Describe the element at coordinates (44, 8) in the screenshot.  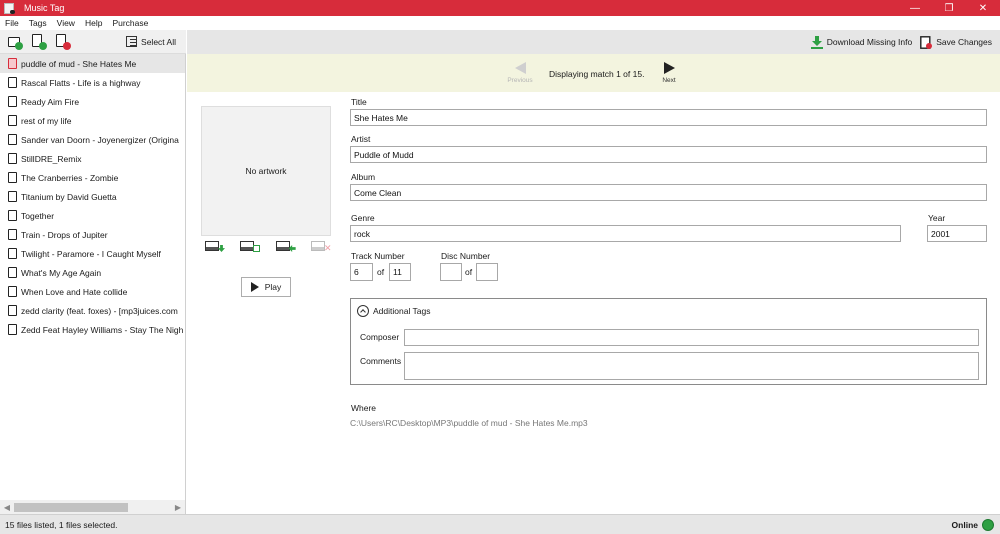
I see `window-title: Music Tag` at that location.